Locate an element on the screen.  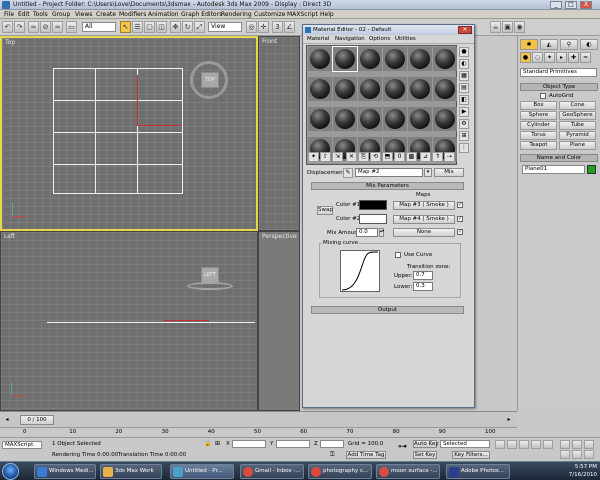
box-button: Box is located at coordinates (538, 105).